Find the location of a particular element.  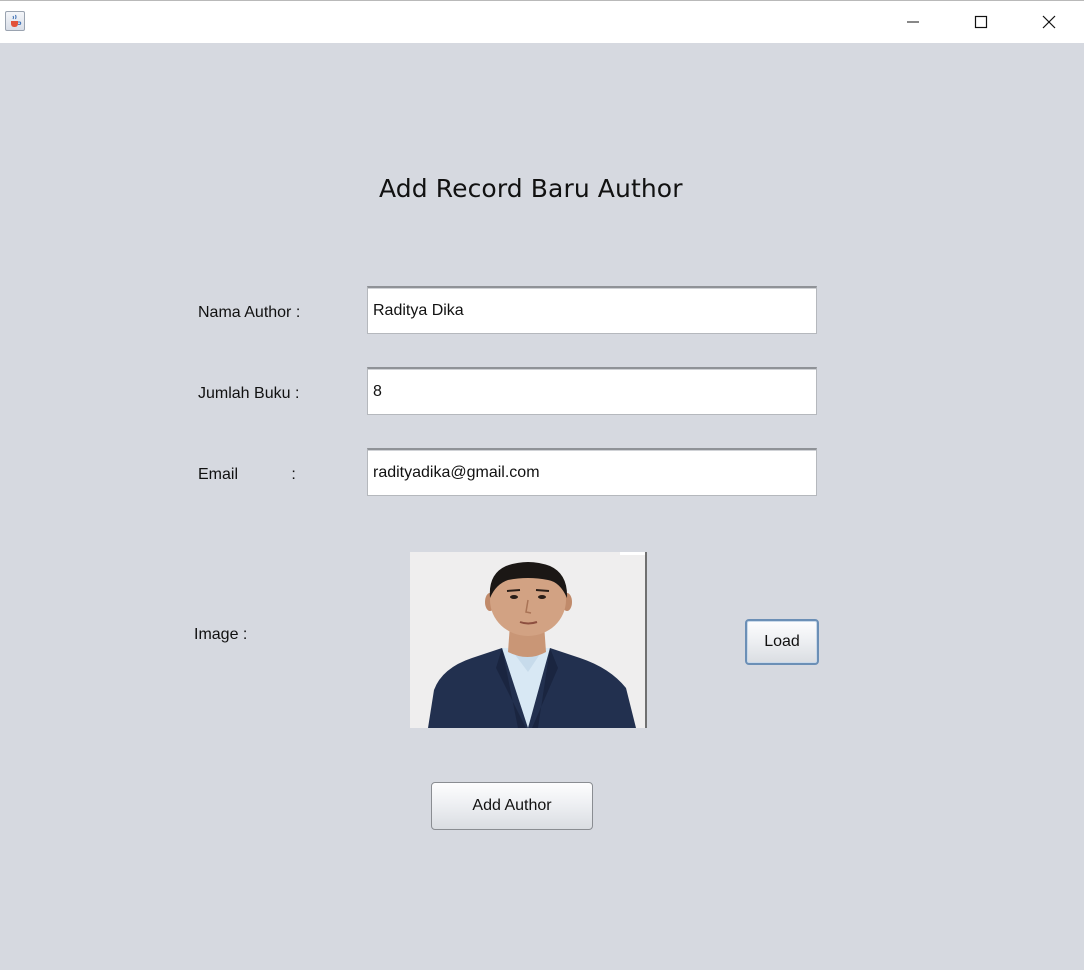

title-bar is located at coordinates (542, 21).